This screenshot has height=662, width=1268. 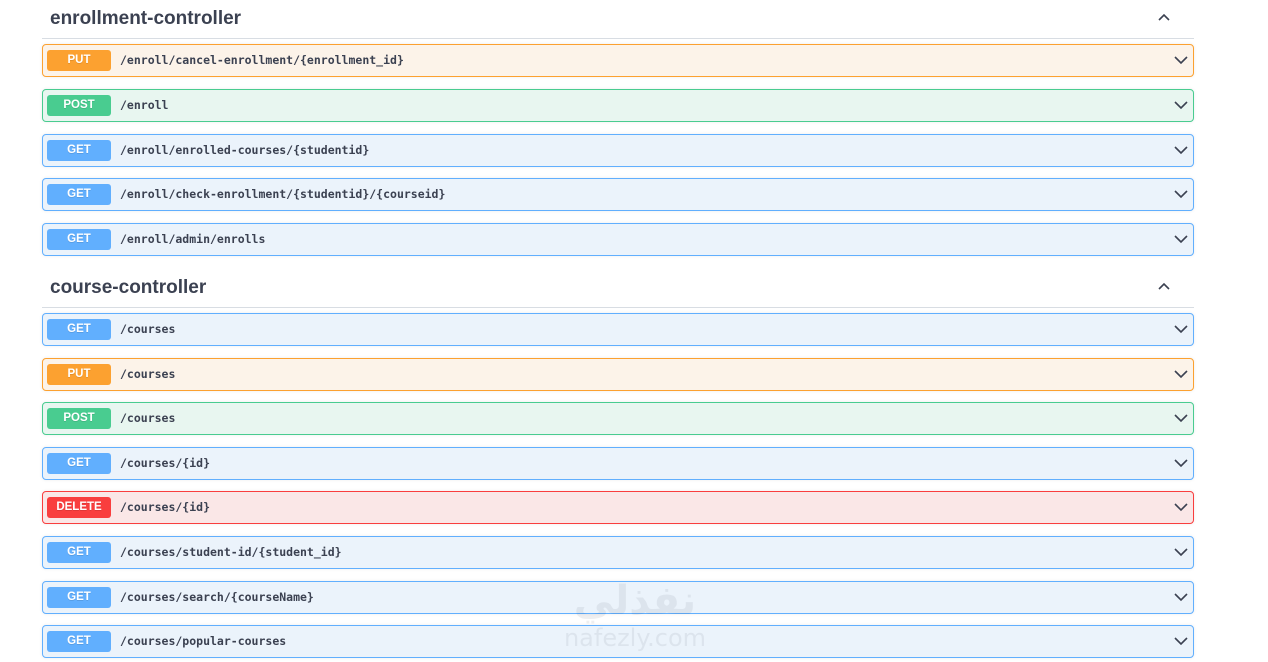 I want to click on operation-get-courses-search: GET /courses/search/{courseName}, so click(x=618, y=597).